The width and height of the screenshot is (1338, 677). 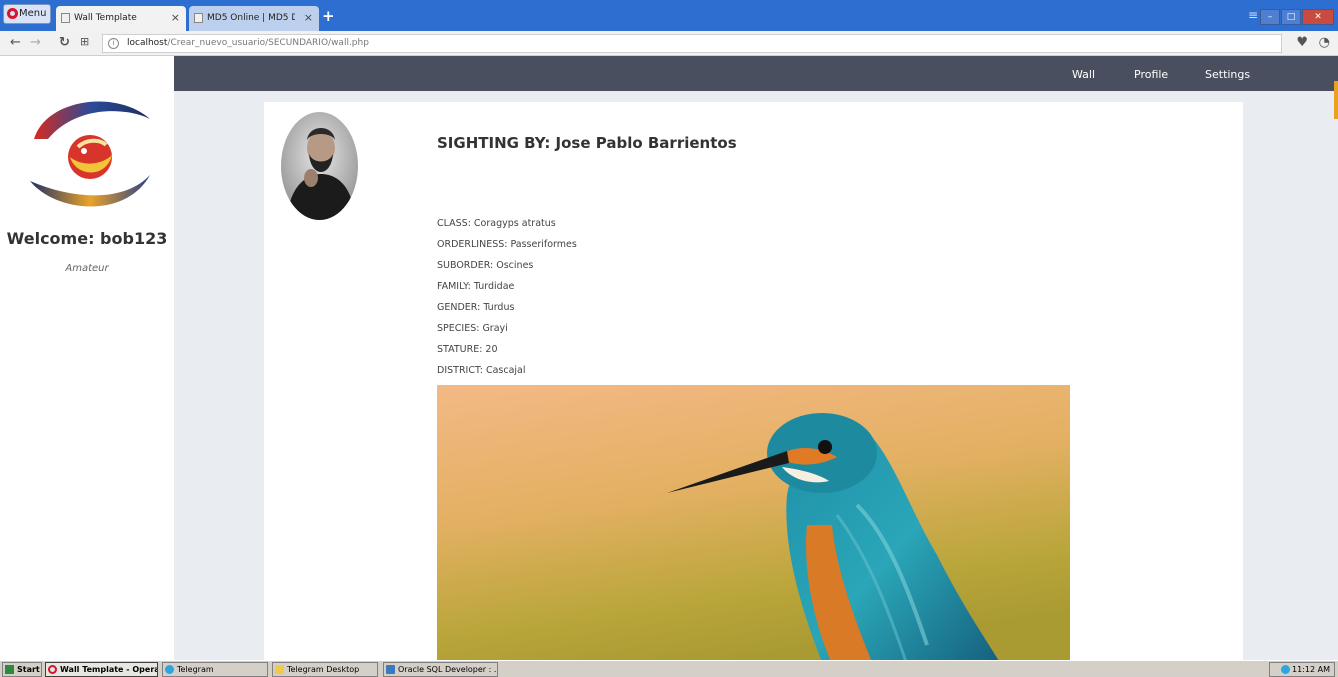 I want to click on window-controls: – □ ✕, so click(x=1296, y=14).